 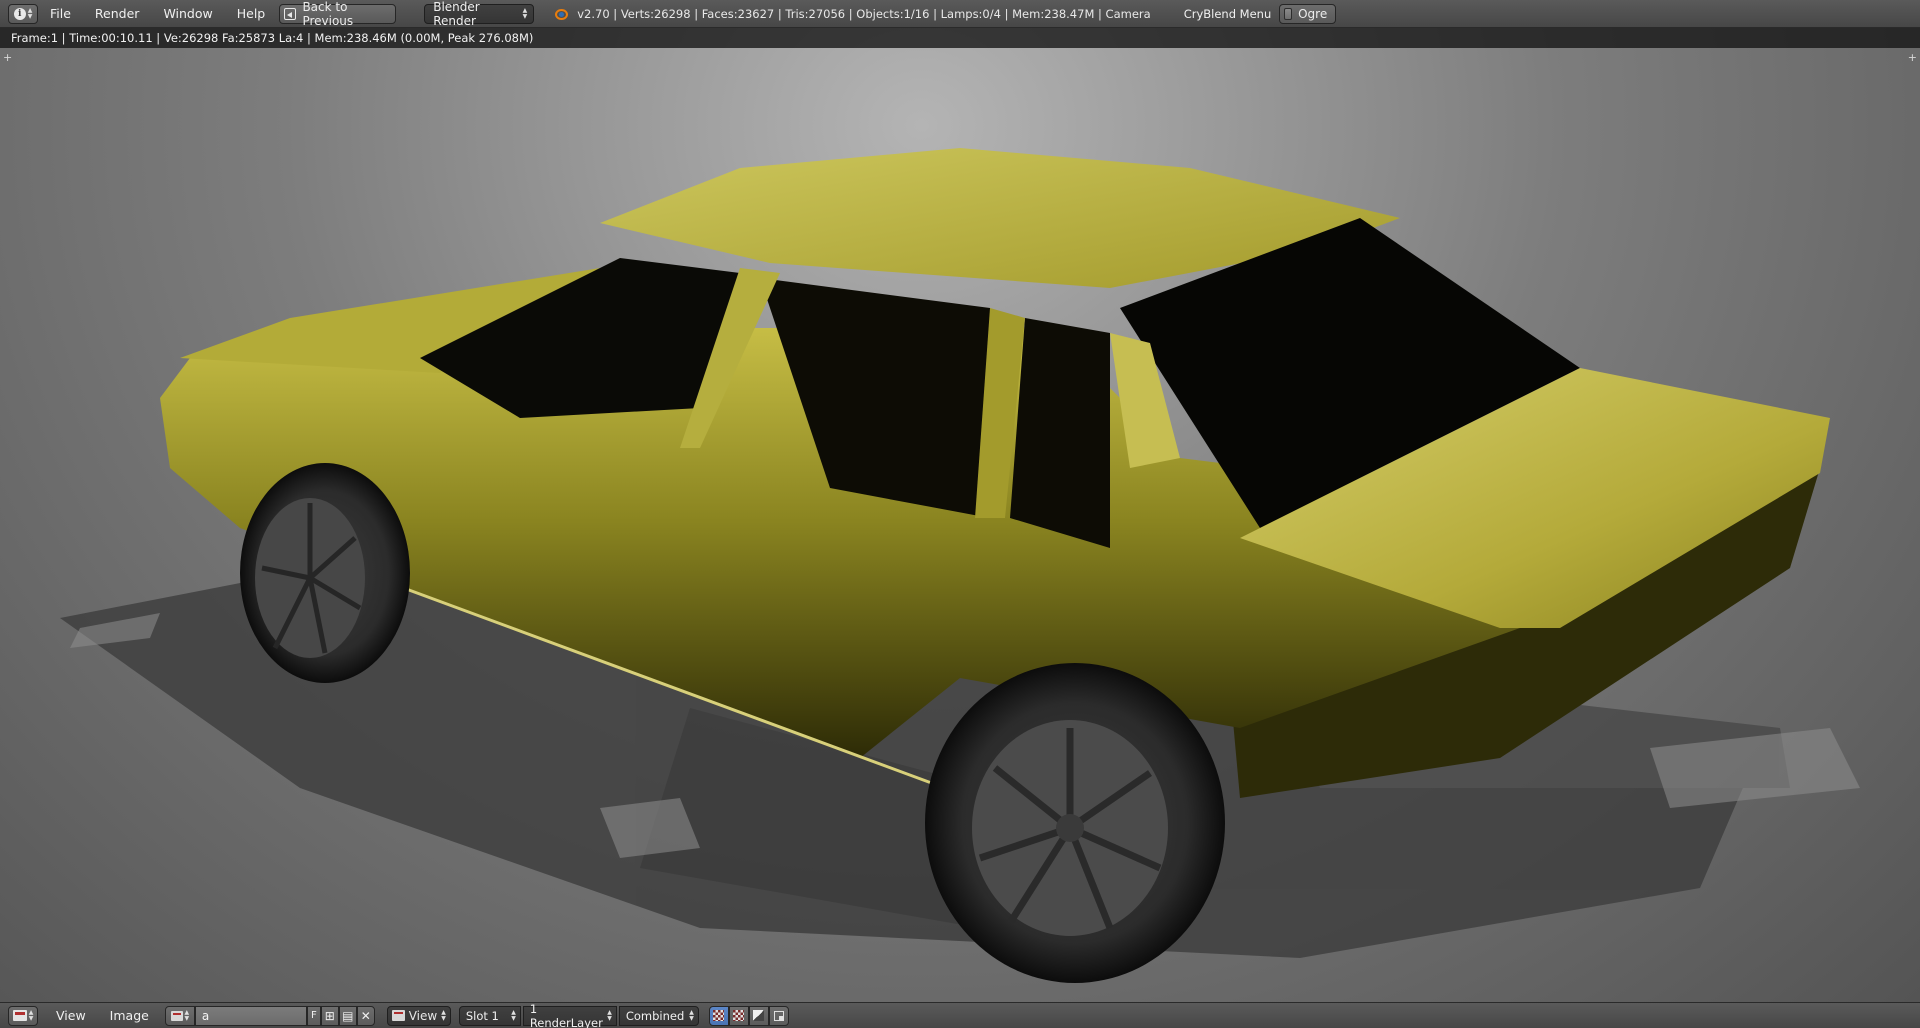 What do you see at coordinates (187, 14) in the screenshot?
I see `menu-window: Window` at bounding box center [187, 14].